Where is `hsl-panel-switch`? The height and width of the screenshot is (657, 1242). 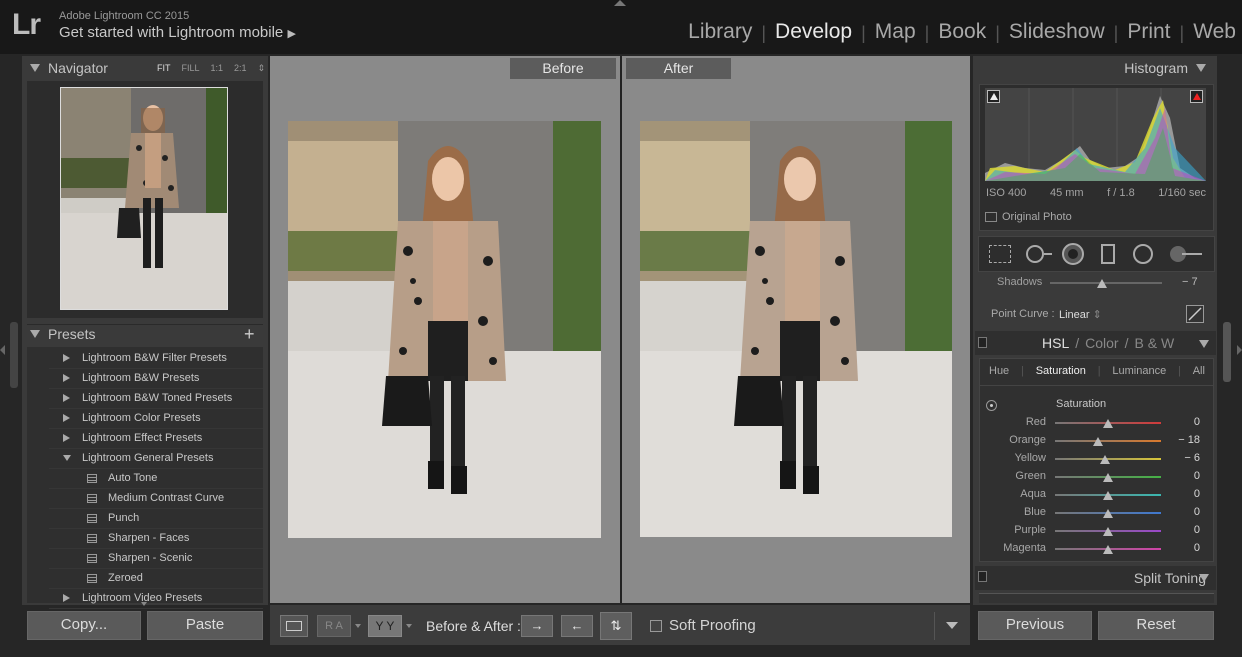
hsl-panel-switch is located at coordinates (982, 342).